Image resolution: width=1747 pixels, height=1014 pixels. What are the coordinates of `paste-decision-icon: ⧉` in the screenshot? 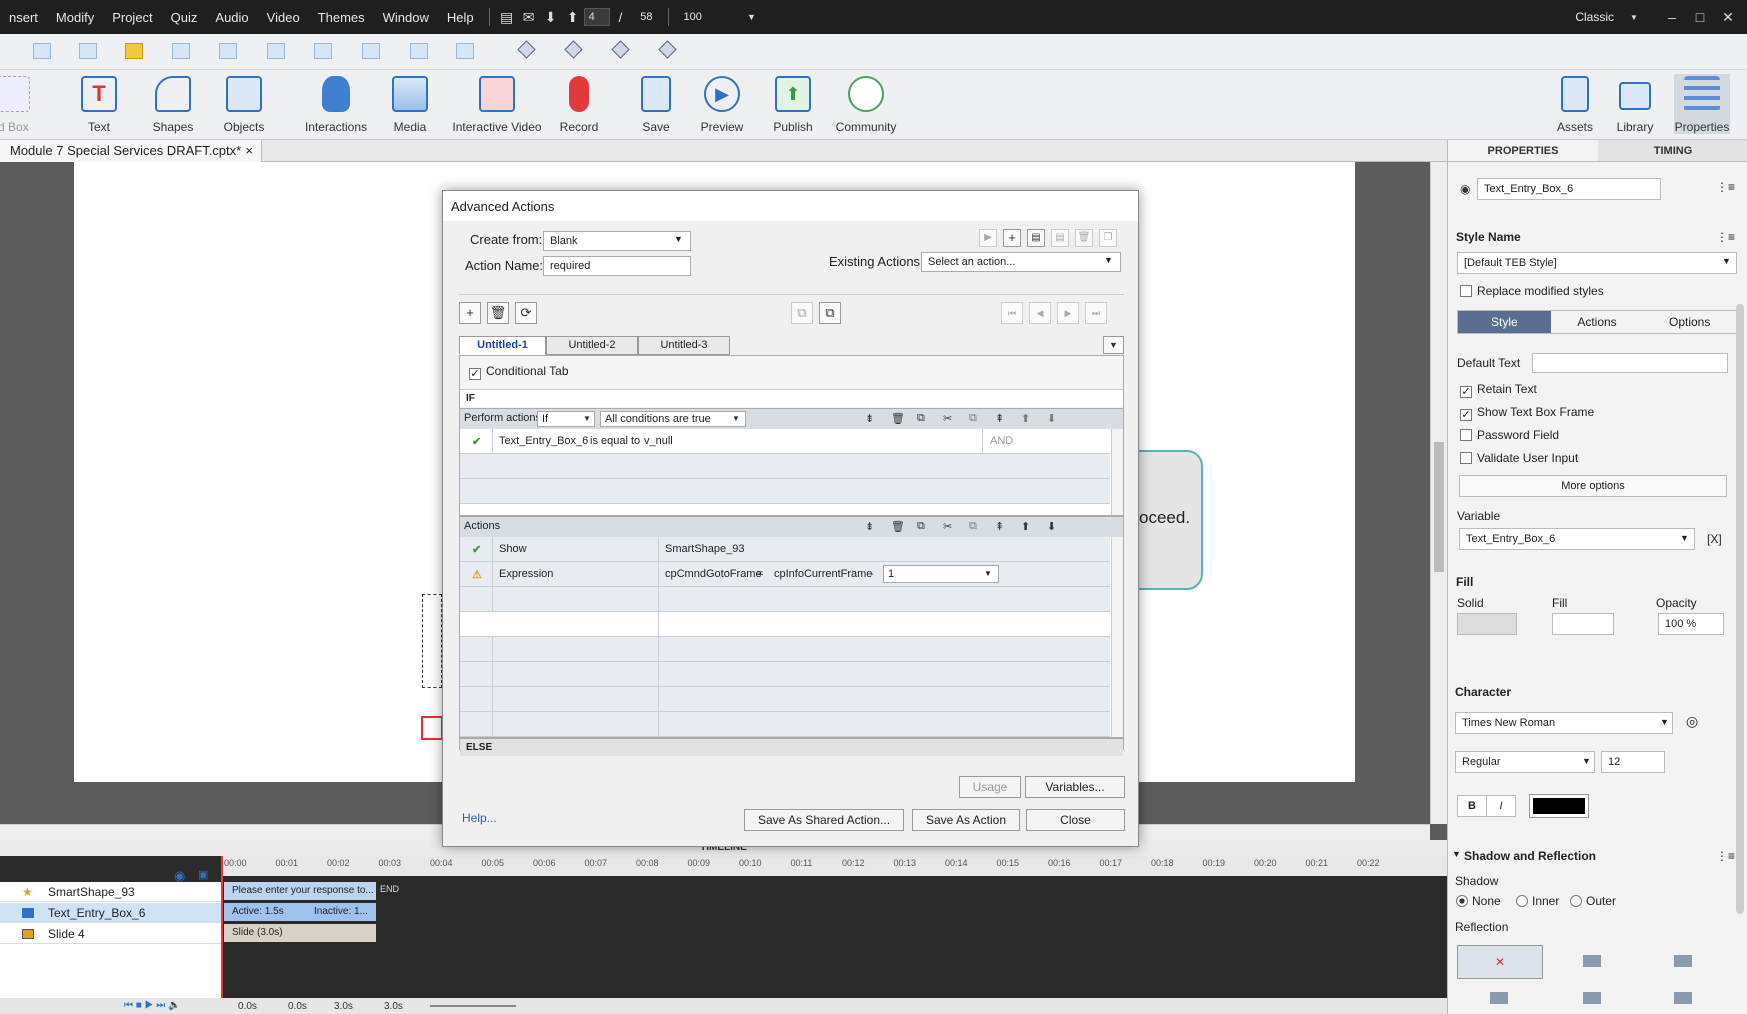 It's located at (830, 313).